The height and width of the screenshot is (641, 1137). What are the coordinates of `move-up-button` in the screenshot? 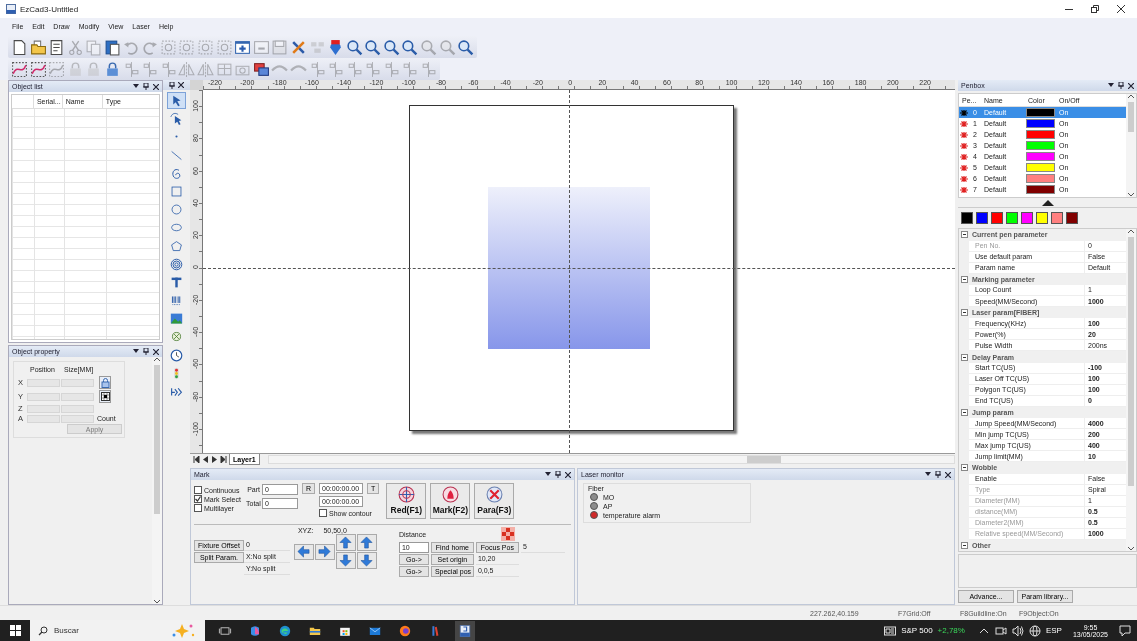 It's located at (345, 542).